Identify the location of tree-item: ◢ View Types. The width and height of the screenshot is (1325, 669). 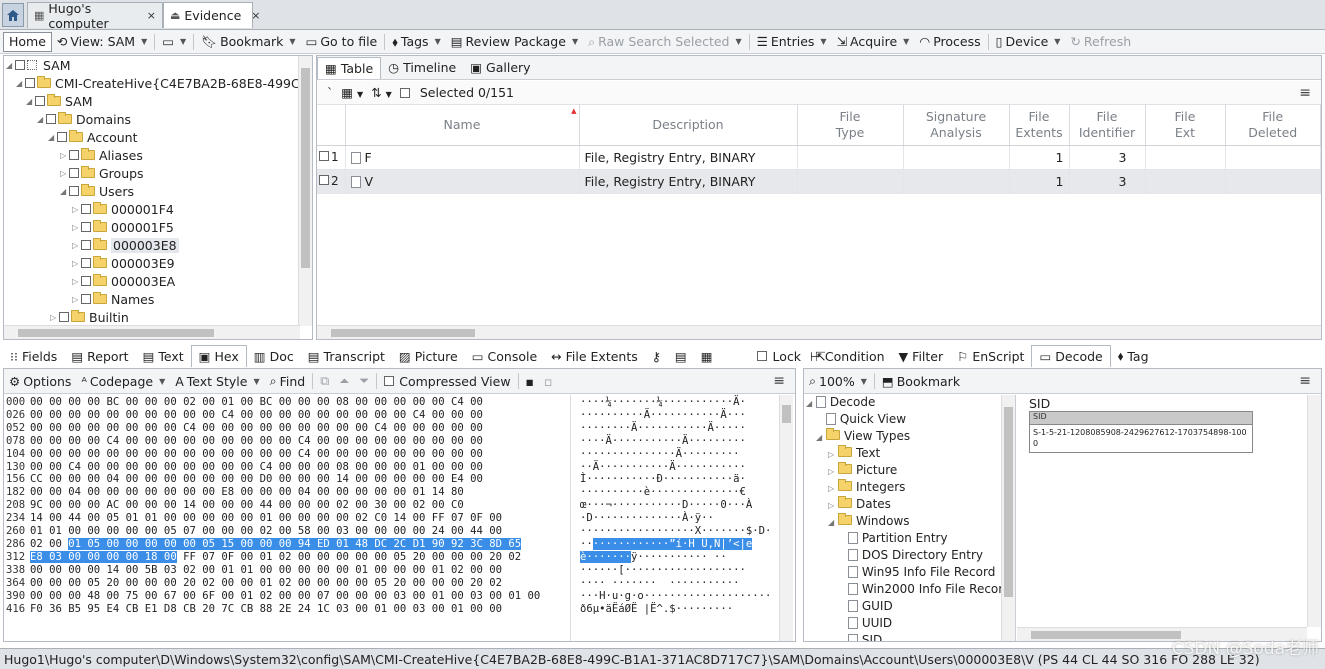
(863, 435).